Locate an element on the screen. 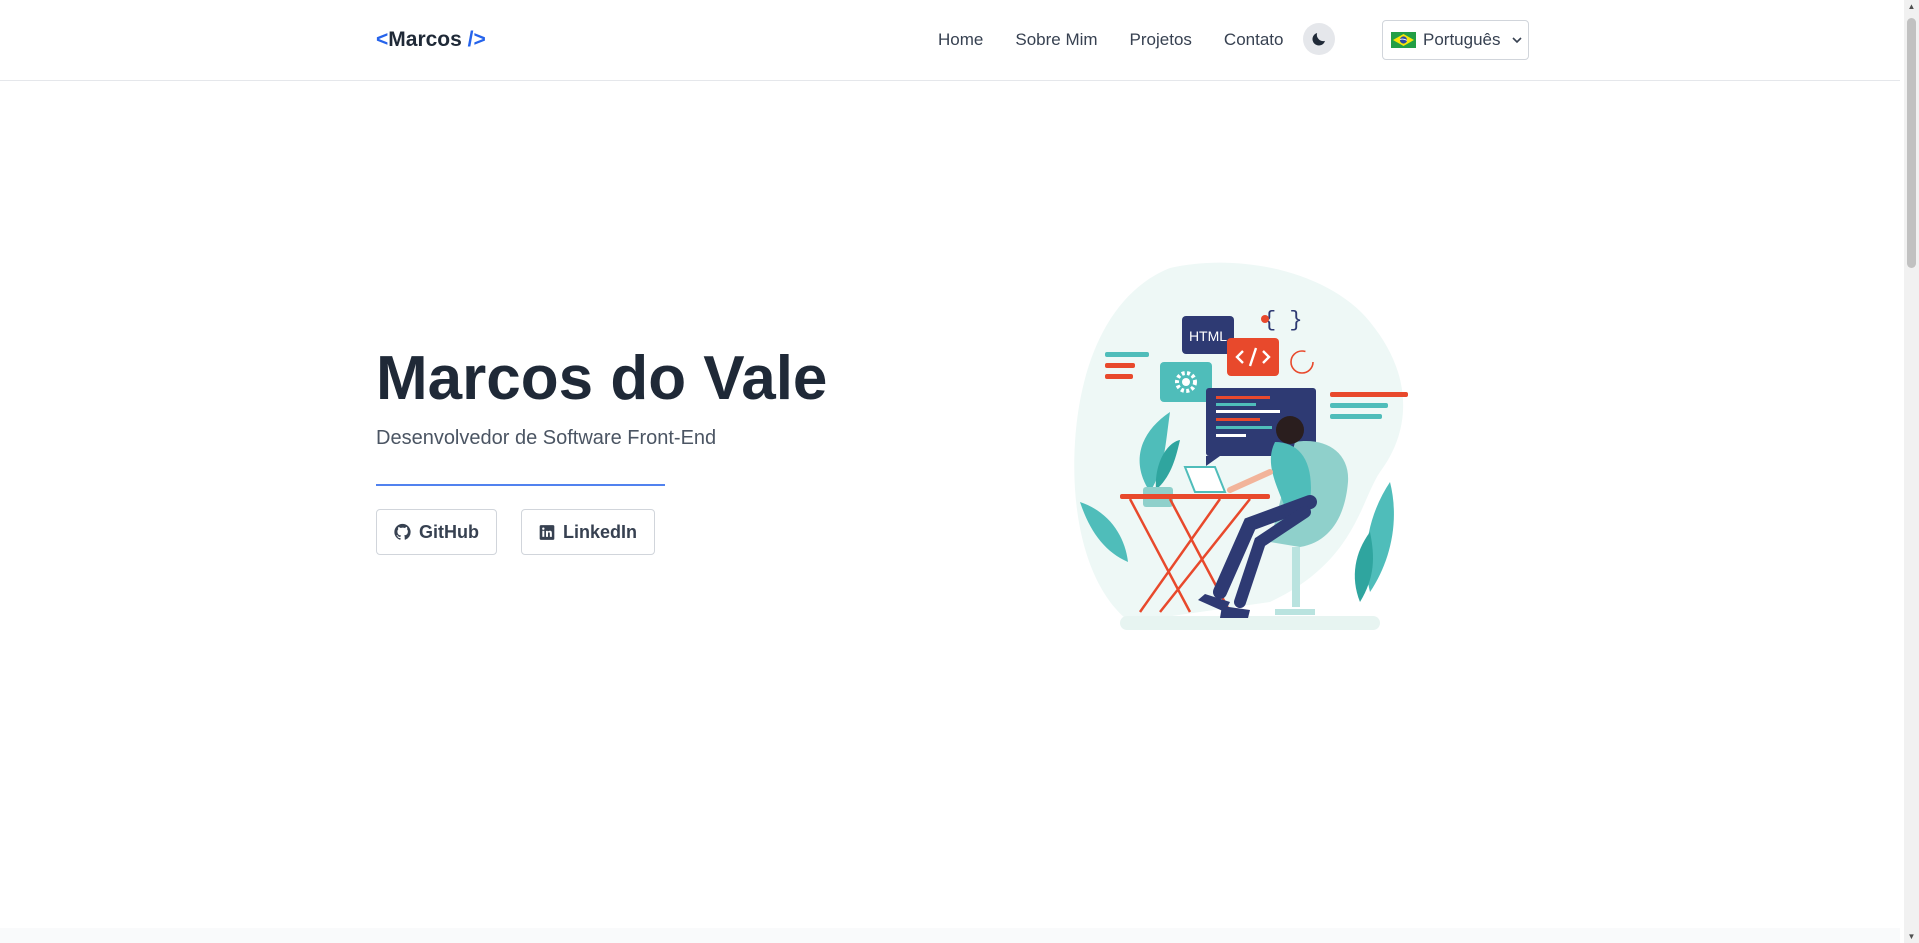  logo-name: Marcos is located at coordinates (425, 39).